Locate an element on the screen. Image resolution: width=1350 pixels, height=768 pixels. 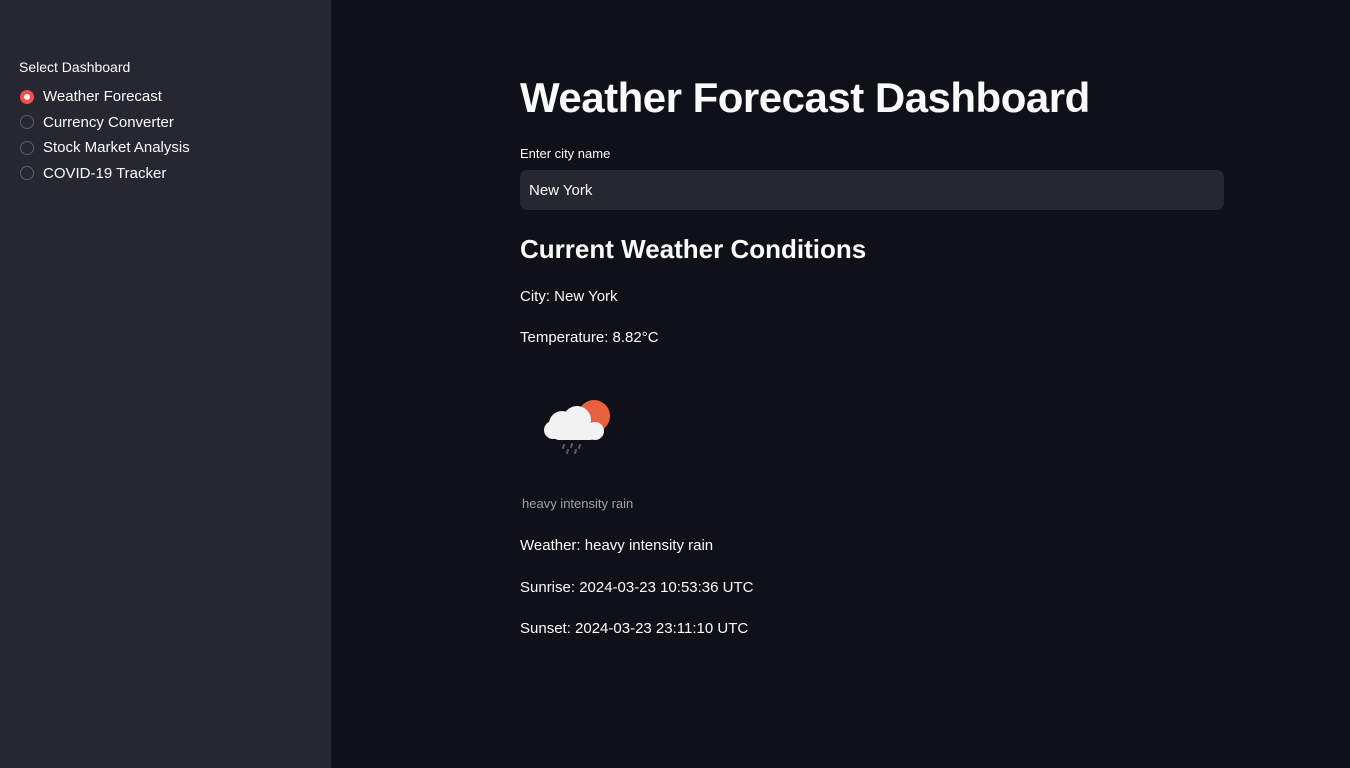
sunset-text: Sunset: 2024-03-23 23:11:10 UTC is located at coordinates (634, 628).